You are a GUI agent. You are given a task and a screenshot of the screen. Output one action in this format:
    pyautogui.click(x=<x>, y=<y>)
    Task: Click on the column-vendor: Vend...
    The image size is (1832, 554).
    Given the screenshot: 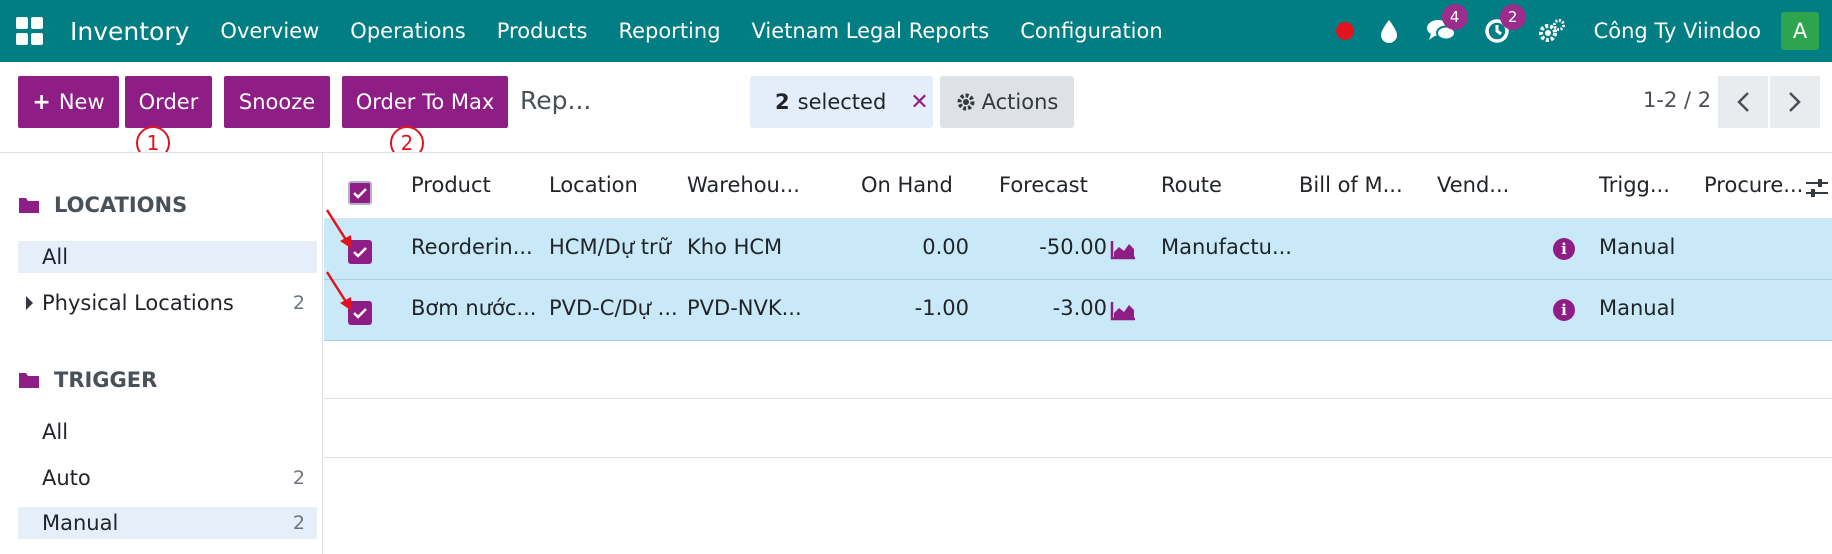 What is the action you would take?
    pyautogui.click(x=1473, y=185)
    